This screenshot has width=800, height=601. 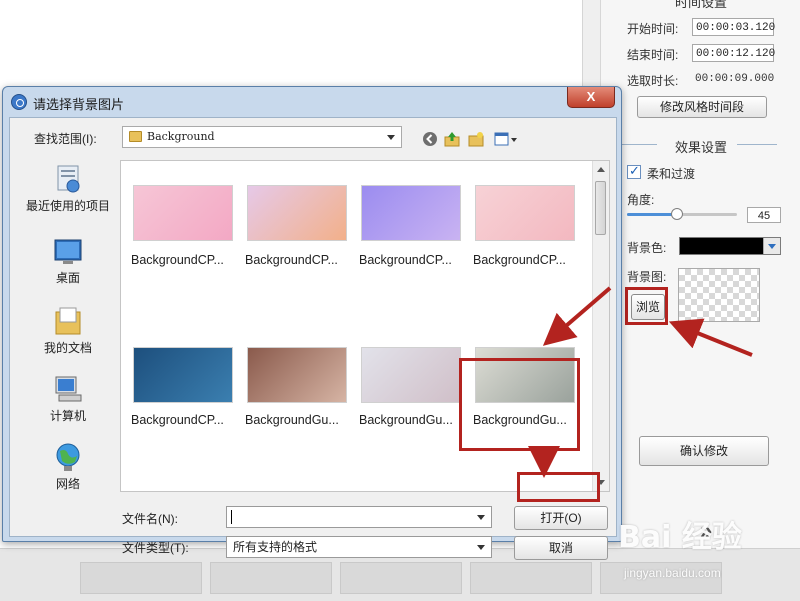 What do you see at coordinates (680, 537) in the screenshot?
I see `watermark-logo: Bai 经验` at bounding box center [680, 537].